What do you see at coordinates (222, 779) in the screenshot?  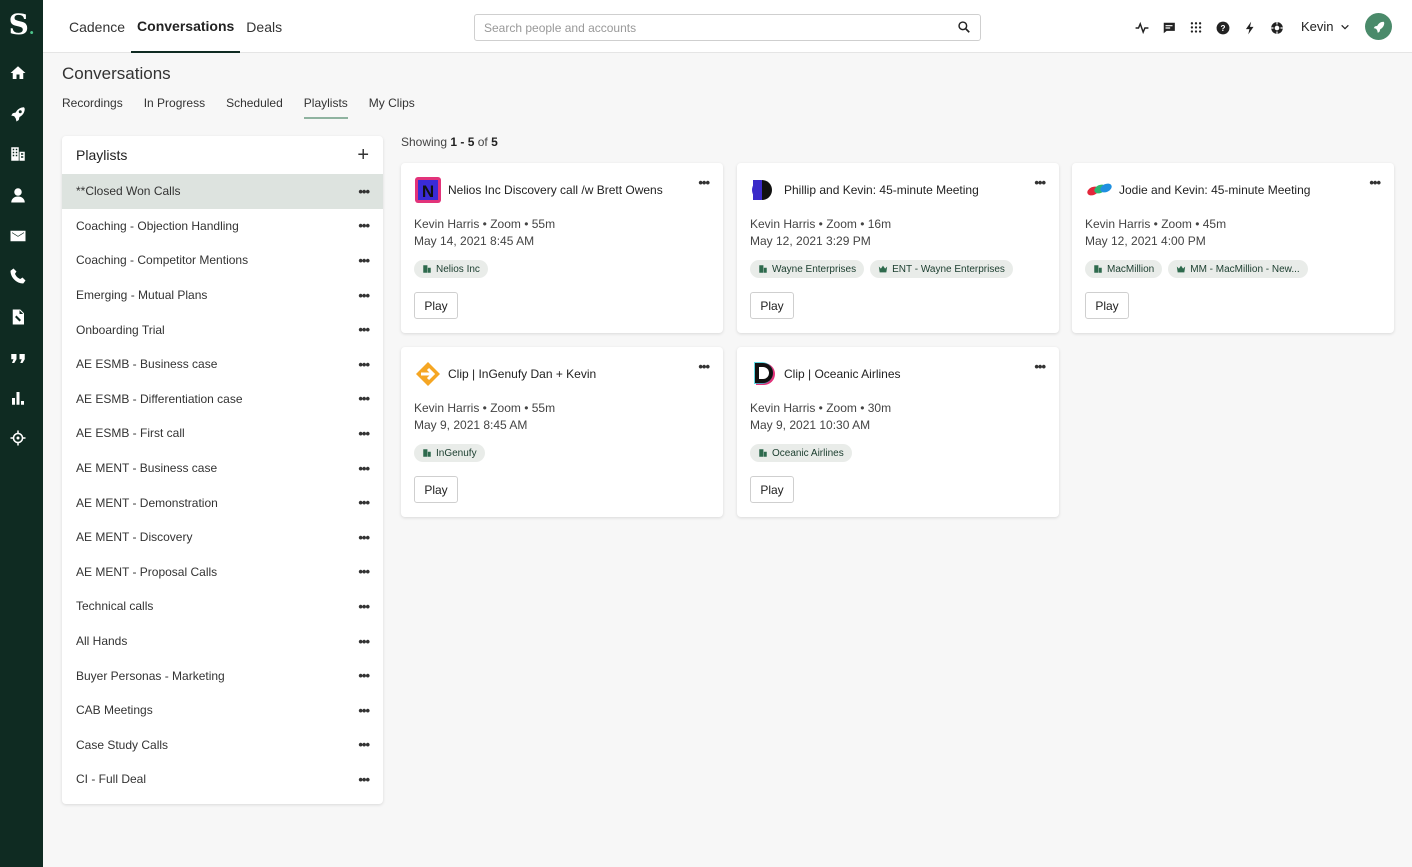 I see `playlist-item: CI - Full Deal •••` at bounding box center [222, 779].